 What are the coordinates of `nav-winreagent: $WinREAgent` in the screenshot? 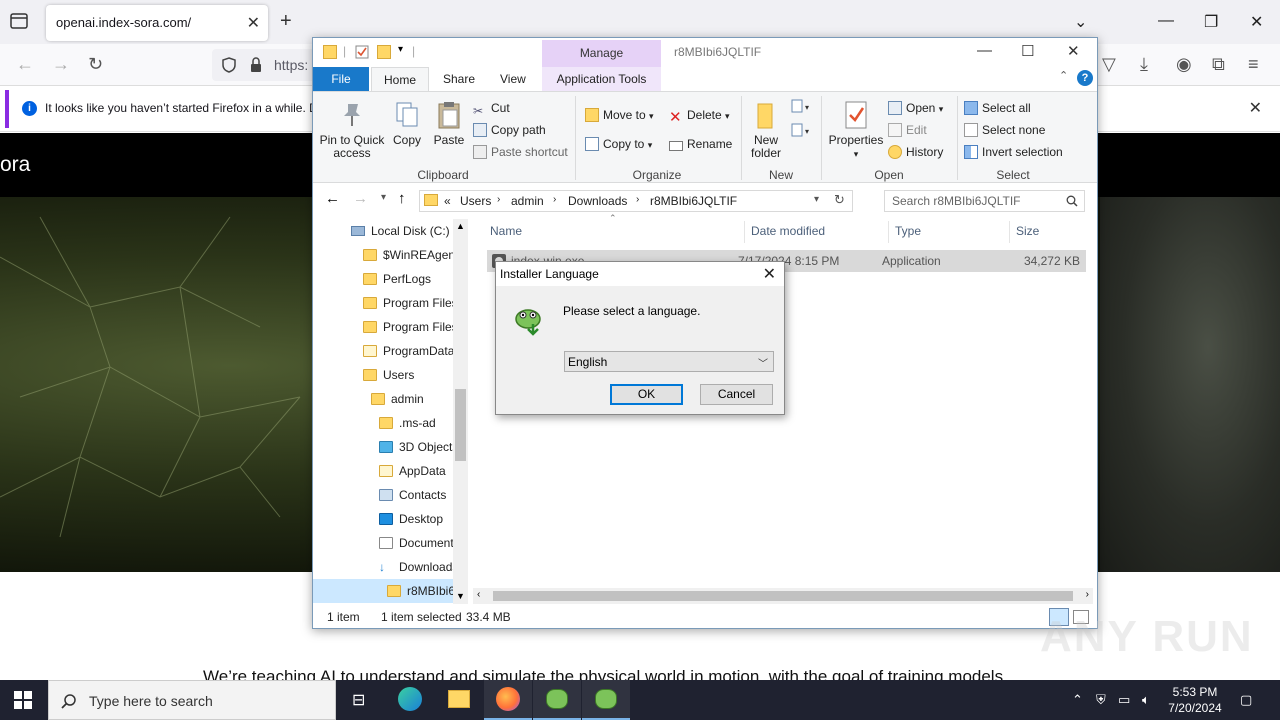 It's located at (410, 255).